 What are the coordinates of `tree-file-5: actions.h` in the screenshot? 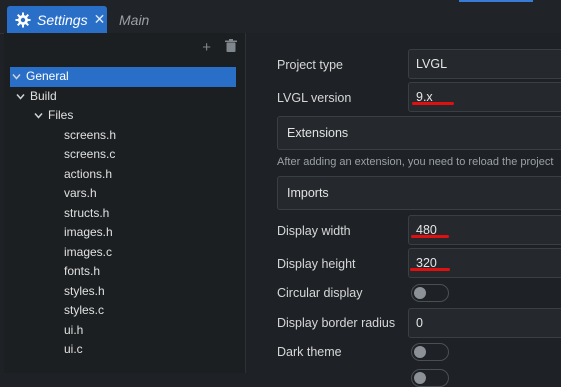 It's located at (124, 175).